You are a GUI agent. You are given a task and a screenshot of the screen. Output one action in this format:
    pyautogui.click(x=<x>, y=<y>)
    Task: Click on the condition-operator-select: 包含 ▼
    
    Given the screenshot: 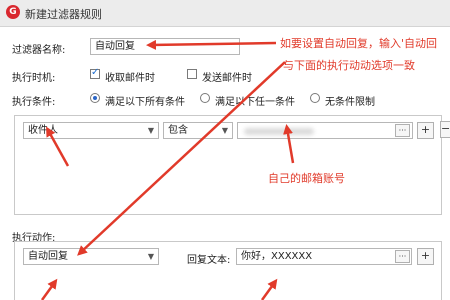 What is the action you would take?
    pyautogui.click(x=198, y=130)
    